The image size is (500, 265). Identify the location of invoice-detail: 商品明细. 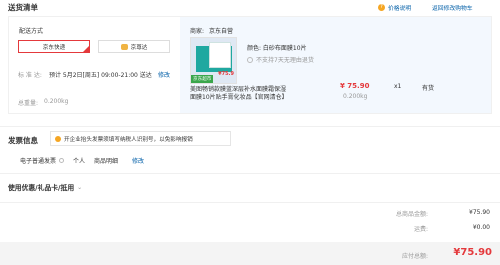
(106, 161).